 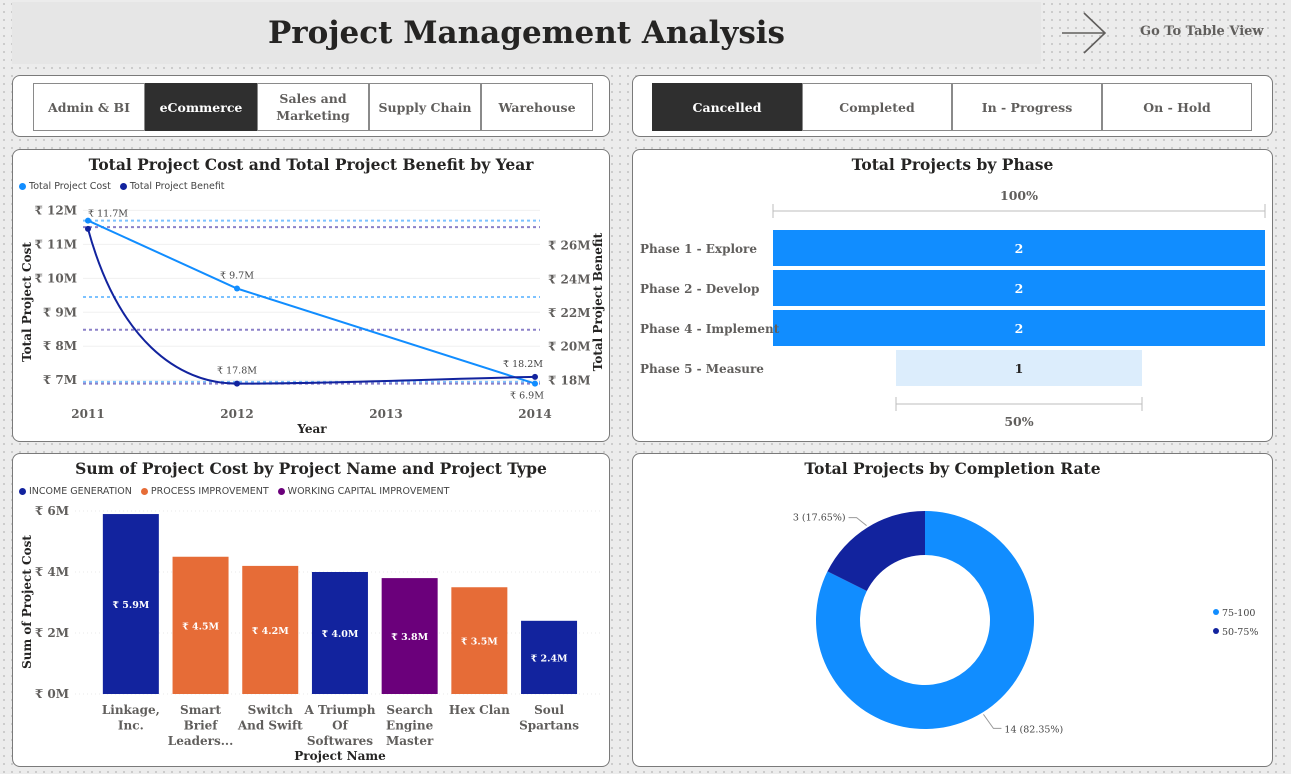 I want to click on slicer-department-label: Warehouse, so click(x=537, y=107).